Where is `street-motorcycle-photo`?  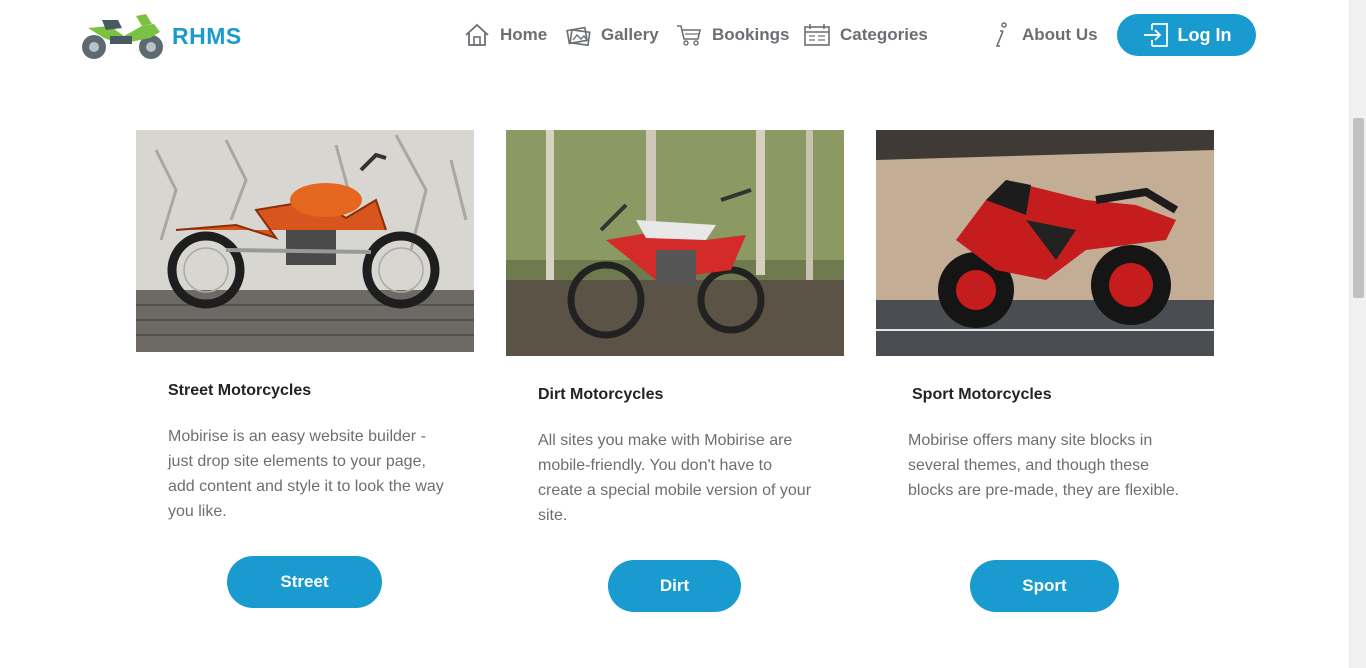
street-motorcycle-photo is located at coordinates (305, 241).